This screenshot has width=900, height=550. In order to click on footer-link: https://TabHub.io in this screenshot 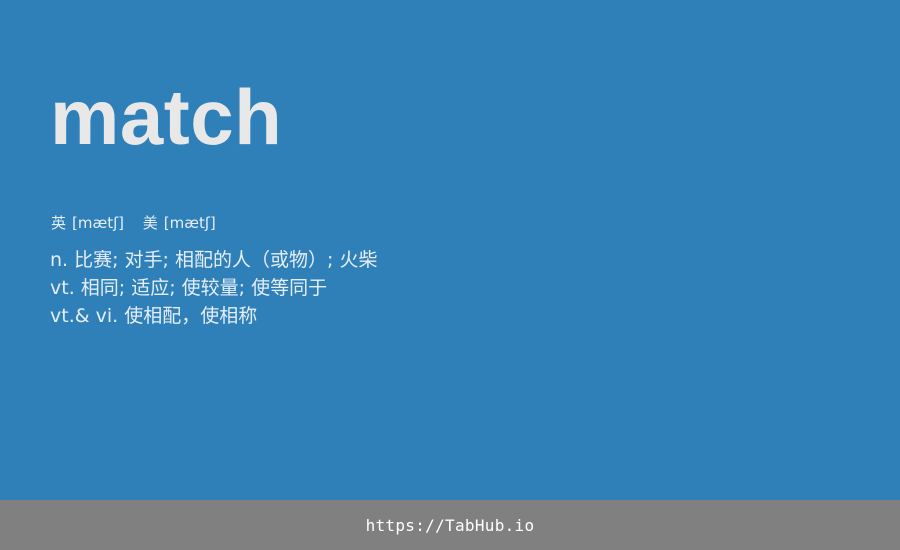, I will do `click(450, 525)`.